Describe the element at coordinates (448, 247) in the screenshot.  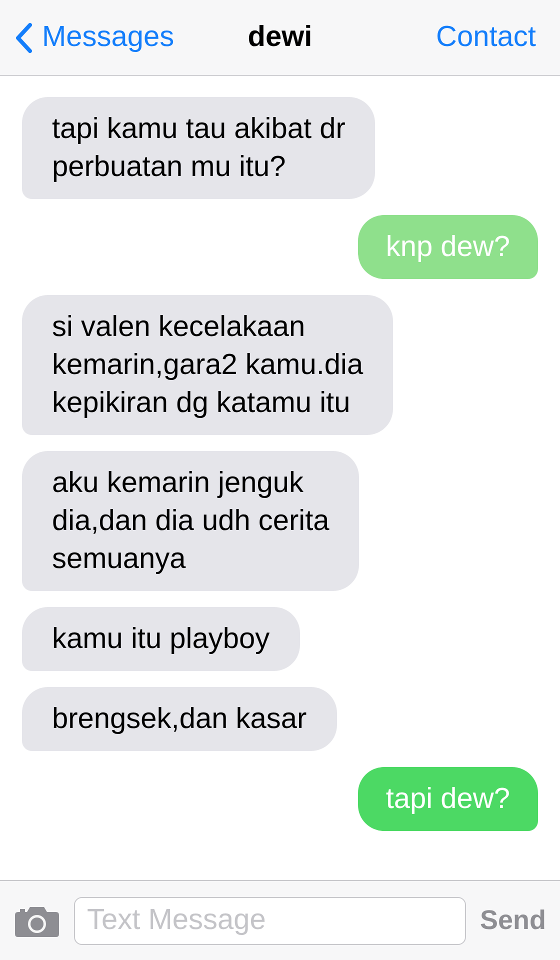
I see `message-bubble: knp dew?` at that location.